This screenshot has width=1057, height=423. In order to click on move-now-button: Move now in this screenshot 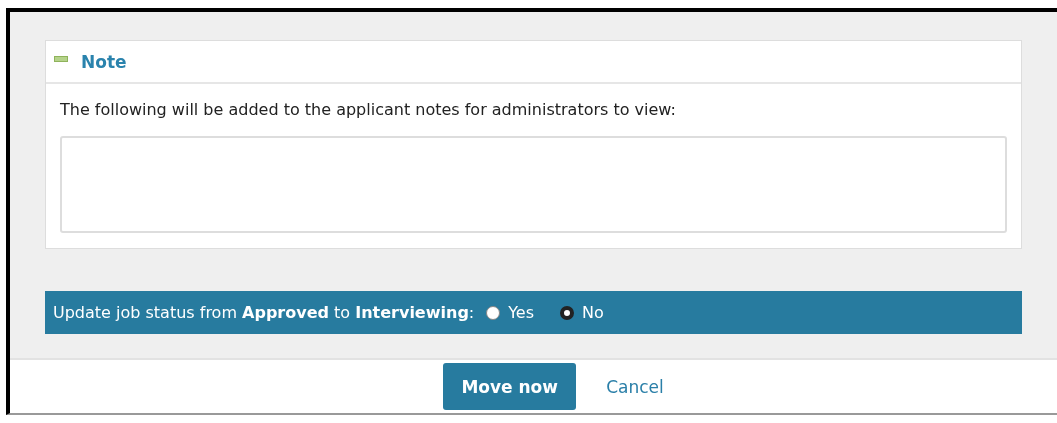, I will do `click(510, 386)`.